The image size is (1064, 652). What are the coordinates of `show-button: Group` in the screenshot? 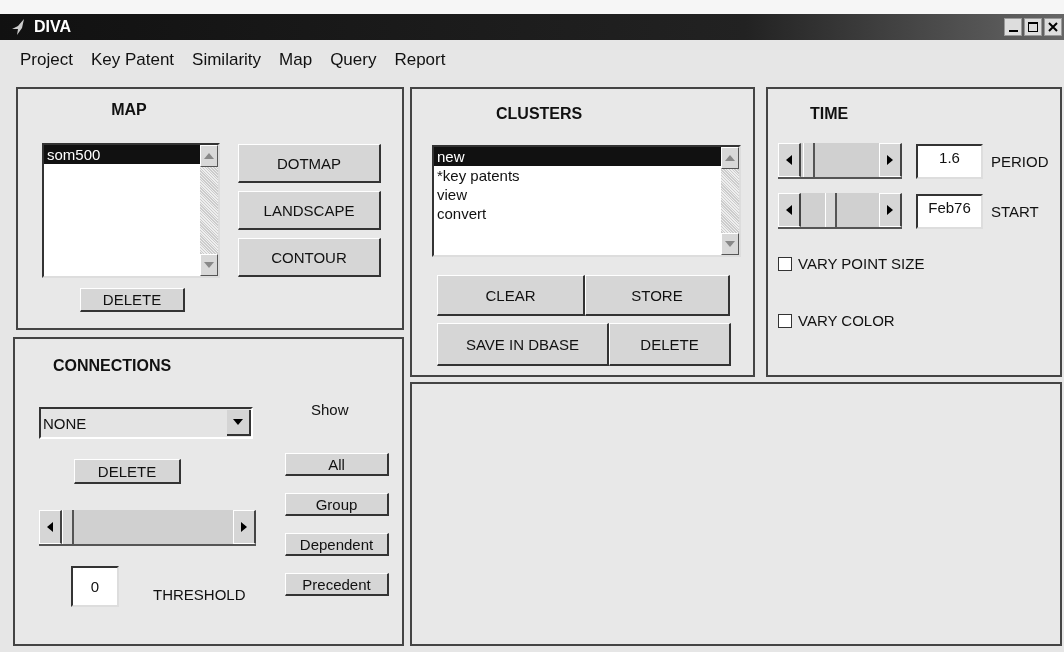 It's located at (337, 504).